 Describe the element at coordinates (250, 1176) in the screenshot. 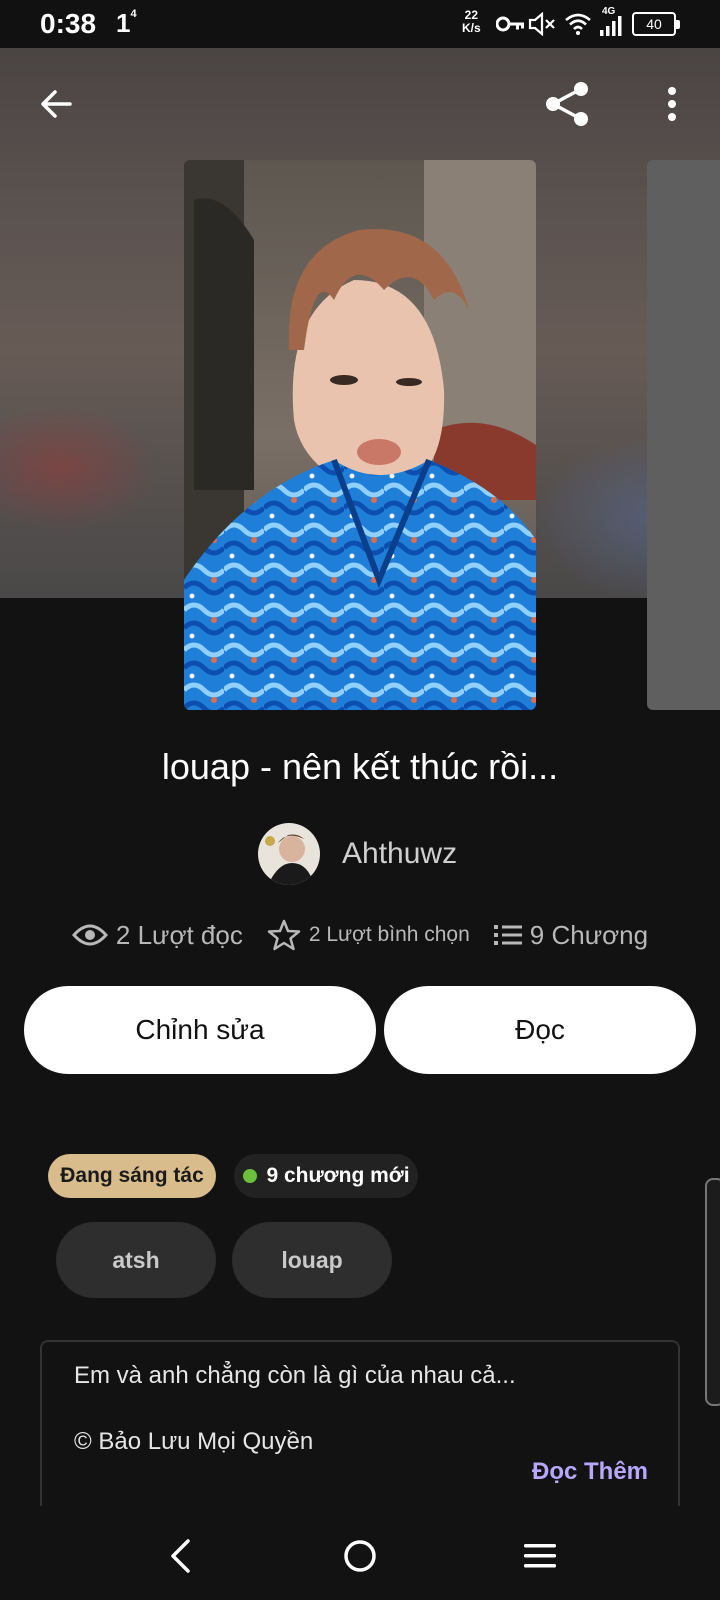

I see `green-dot-icon` at that location.